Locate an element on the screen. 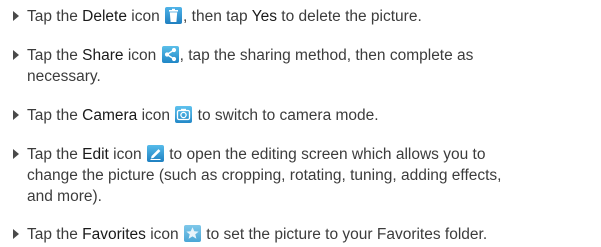 The width and height of the screenshot is (601, 247). star-icon is located at coordinates (192, 233).